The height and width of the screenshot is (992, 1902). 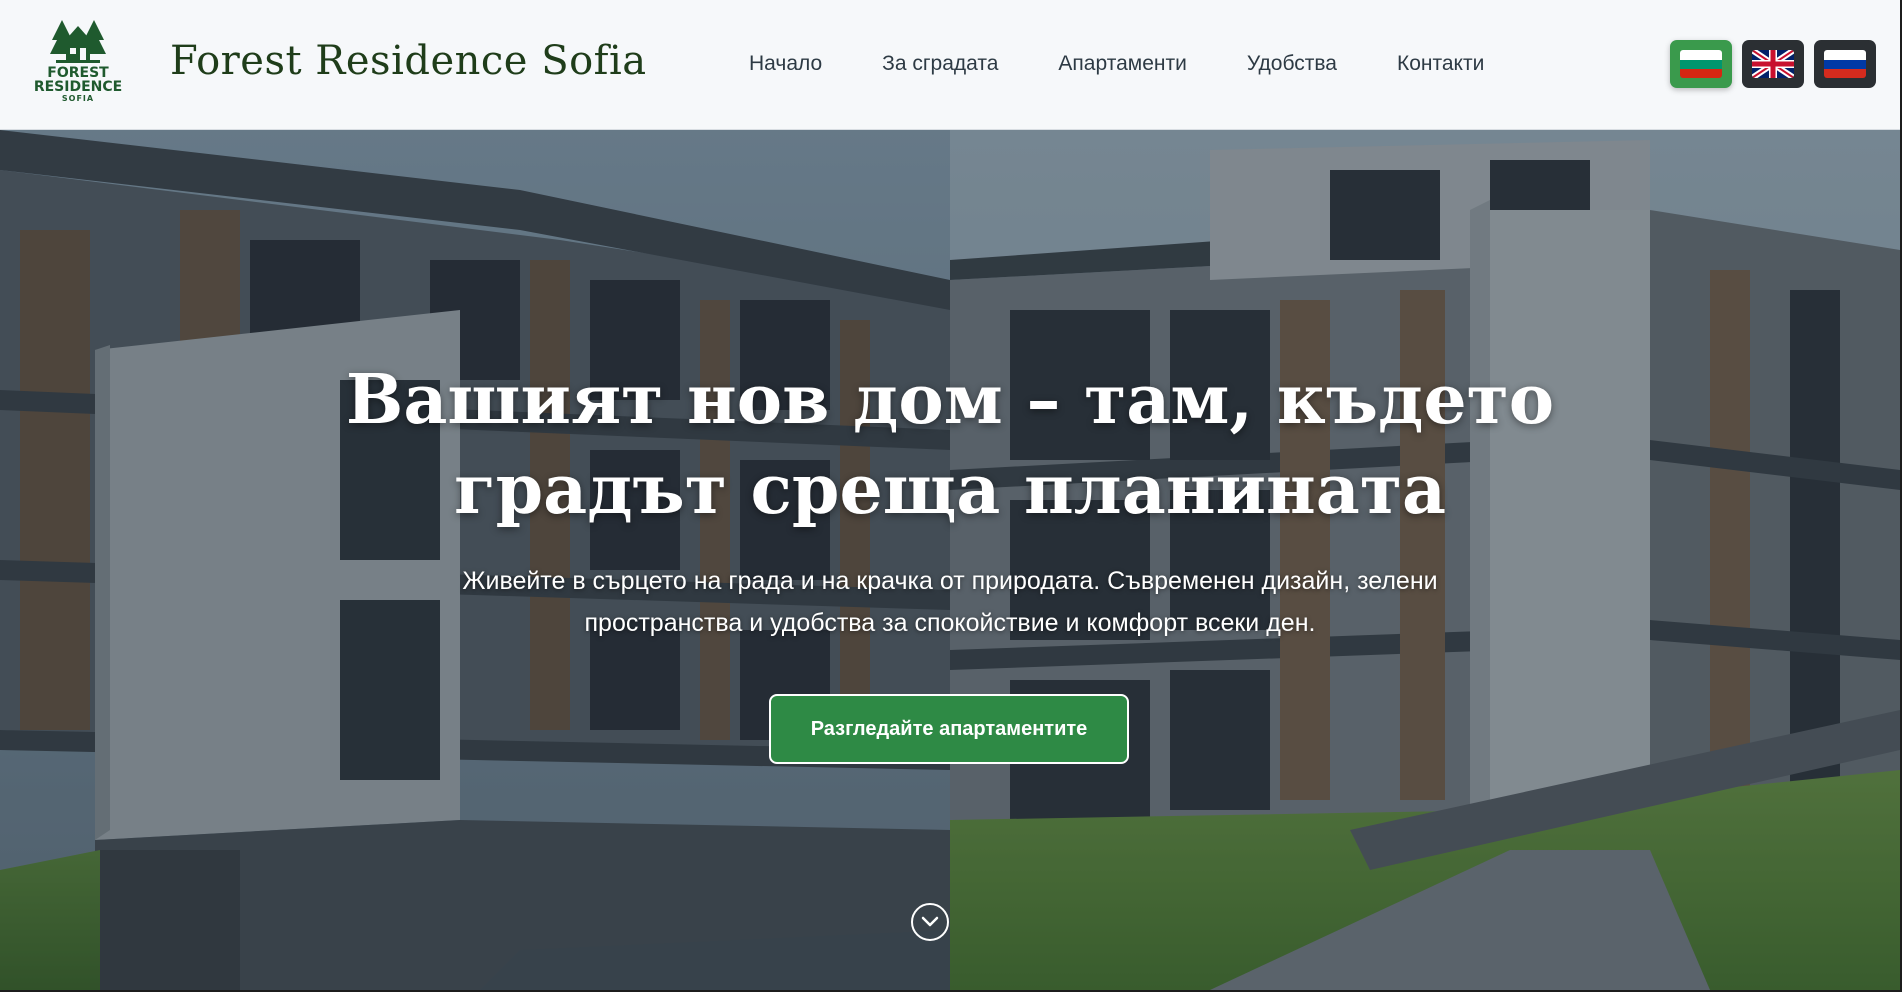 I want to click on bulgaria-flag-icon, so click(x=1701, y=64).